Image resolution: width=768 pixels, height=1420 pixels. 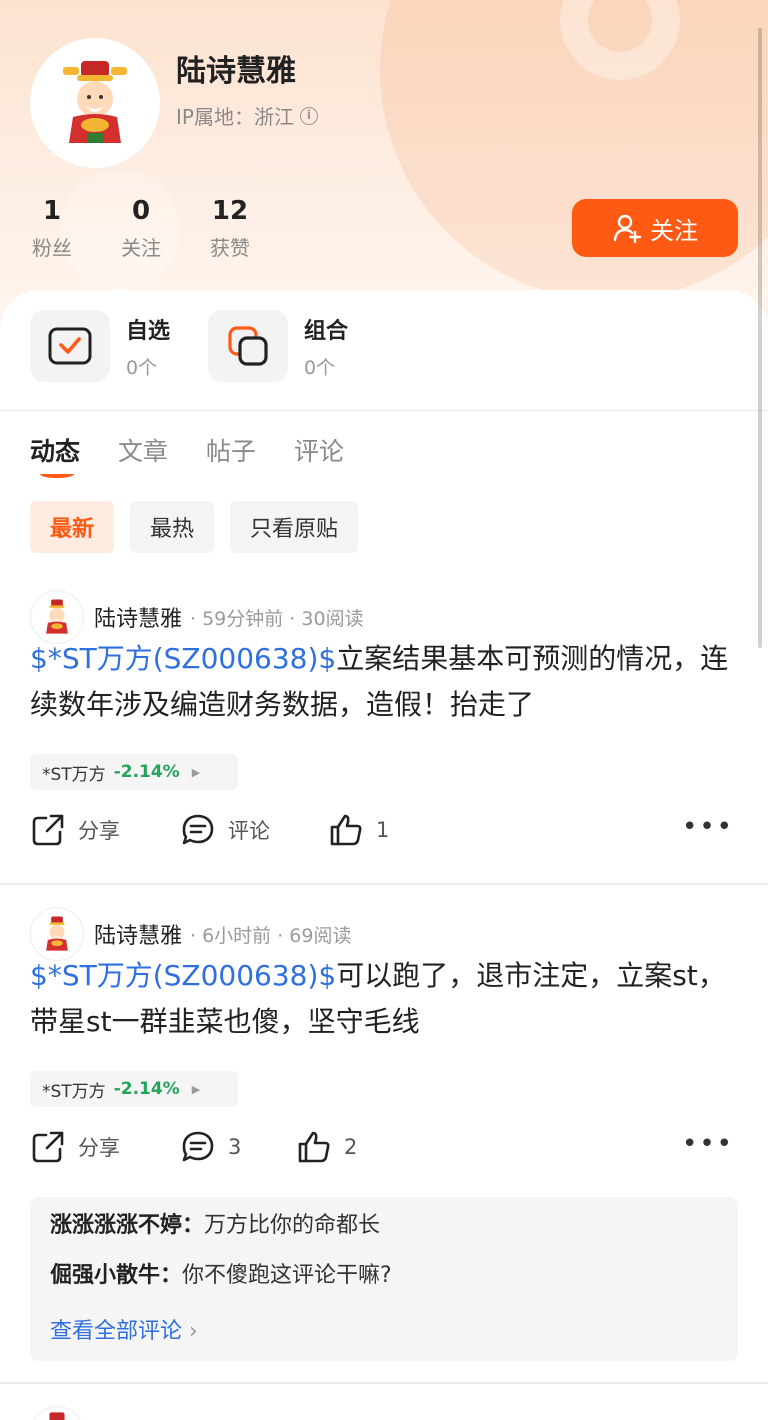 I want to click on ip-location: IP属地：浙江 i, so click(x=247, y=115).